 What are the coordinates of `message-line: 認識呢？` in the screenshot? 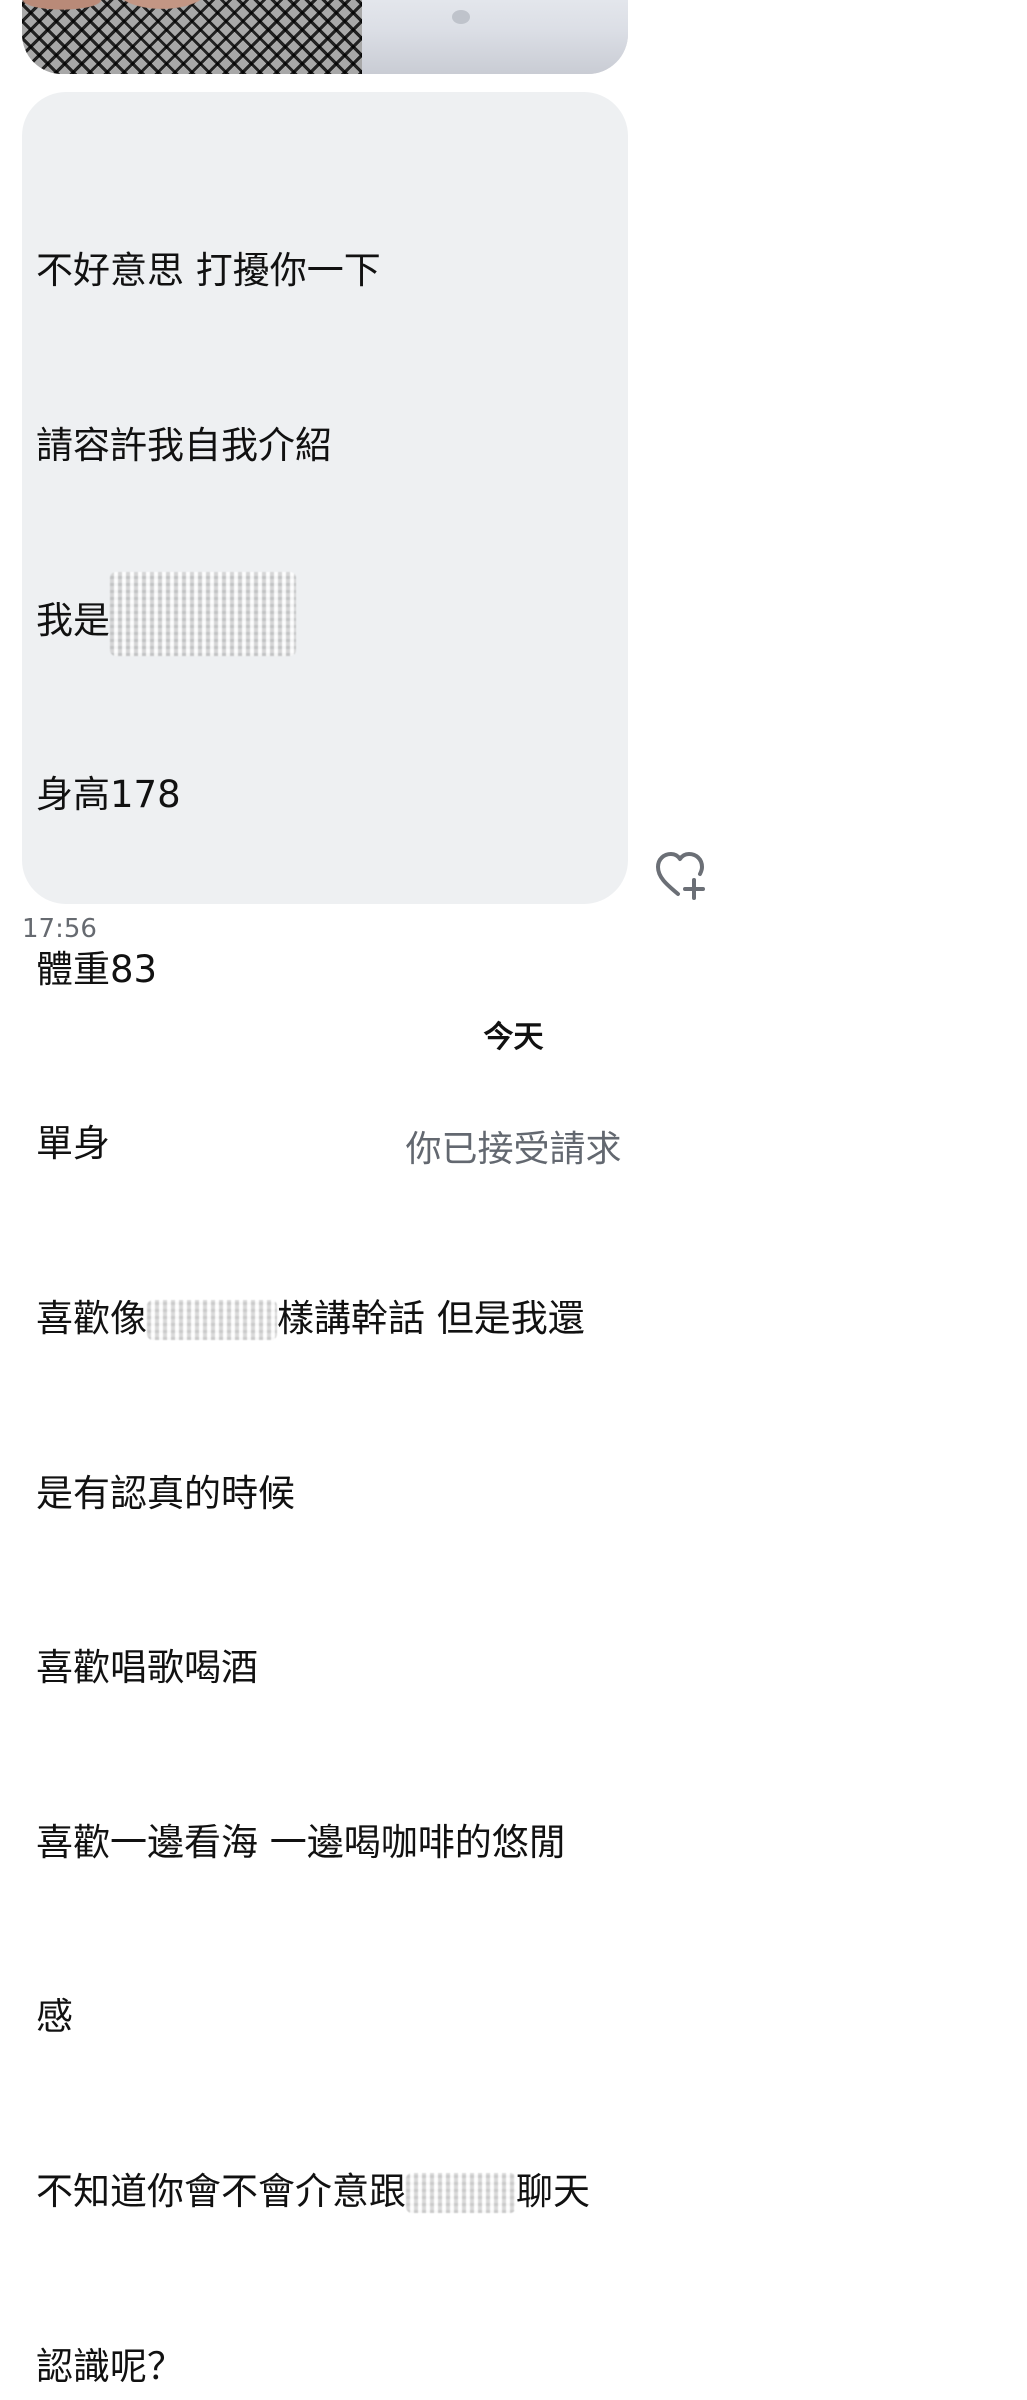 It's located at (110, 2366).